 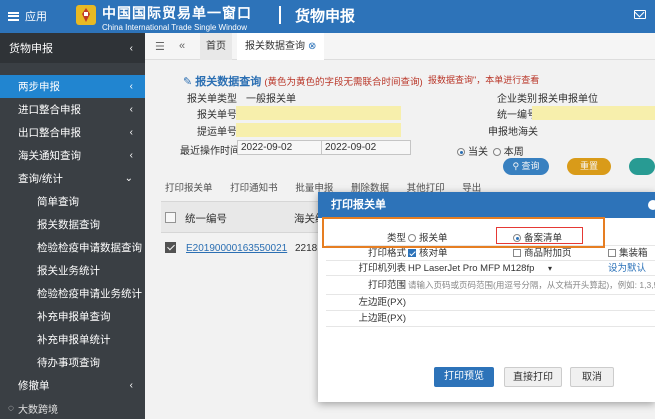 What do you see at coordinates (72, 155) in the screenshot?
I see `sidebar-item-customs-notice: 海关通知查询 ‹` at bounding box center [72, 155].